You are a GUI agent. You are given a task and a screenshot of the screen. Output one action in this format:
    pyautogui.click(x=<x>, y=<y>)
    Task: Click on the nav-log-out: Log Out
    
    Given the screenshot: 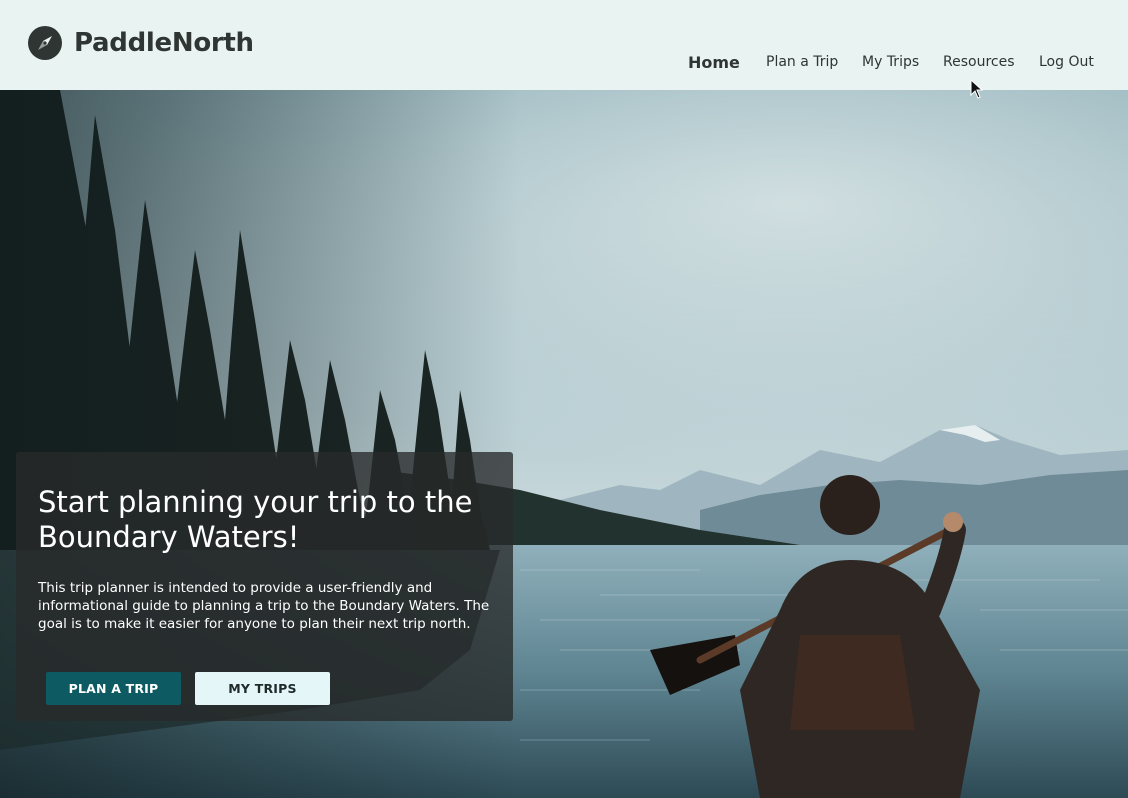 What is the action you would take?
    pyautogui.click(x=1066, y=62)
    